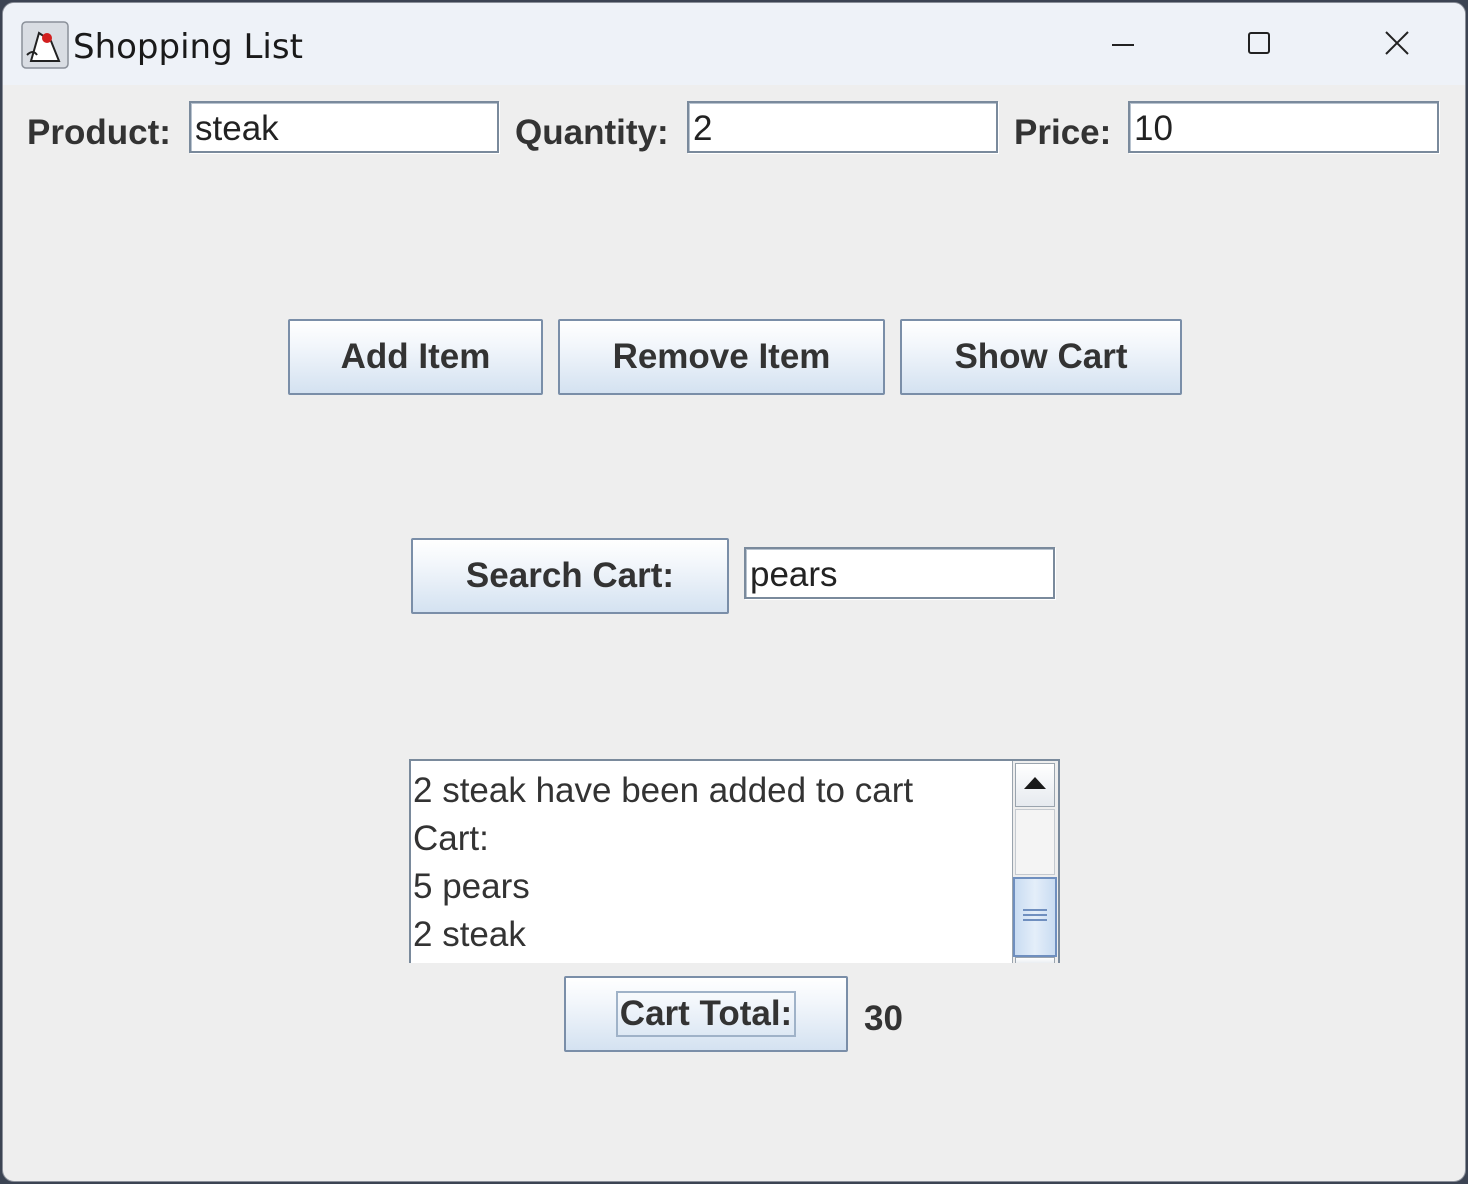  I want to click on arrow-up-icon, so click(1035, 785).